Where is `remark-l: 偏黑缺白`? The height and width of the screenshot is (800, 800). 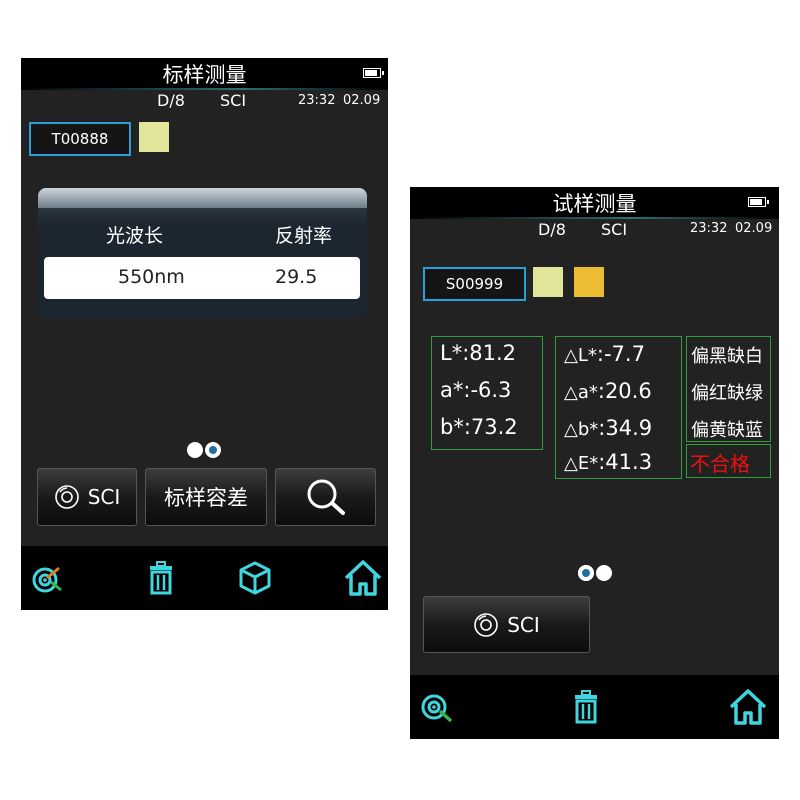 remark-l: 偏黑缺白 is located at coordinates (727, 356).